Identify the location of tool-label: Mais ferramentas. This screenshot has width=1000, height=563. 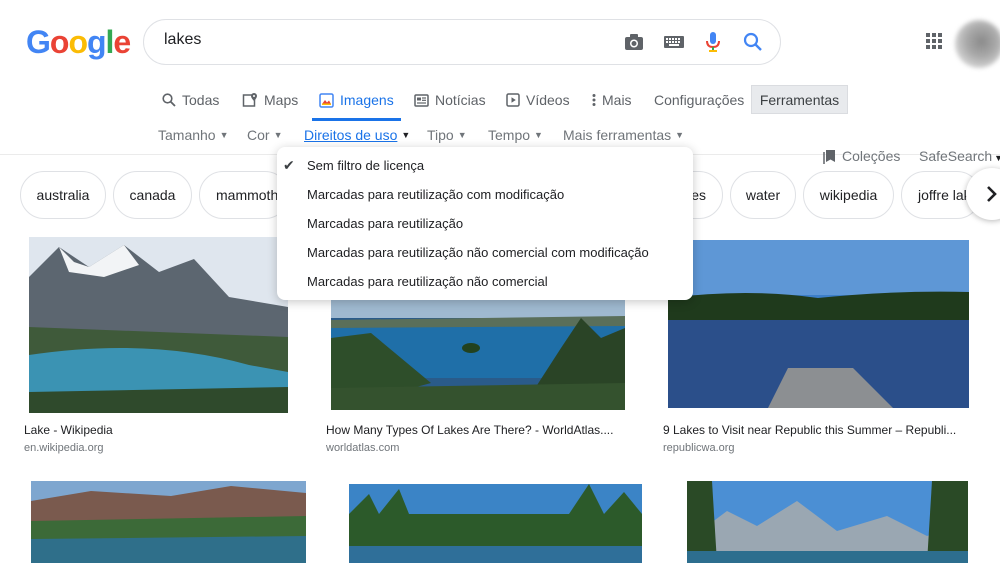
(617, 135).